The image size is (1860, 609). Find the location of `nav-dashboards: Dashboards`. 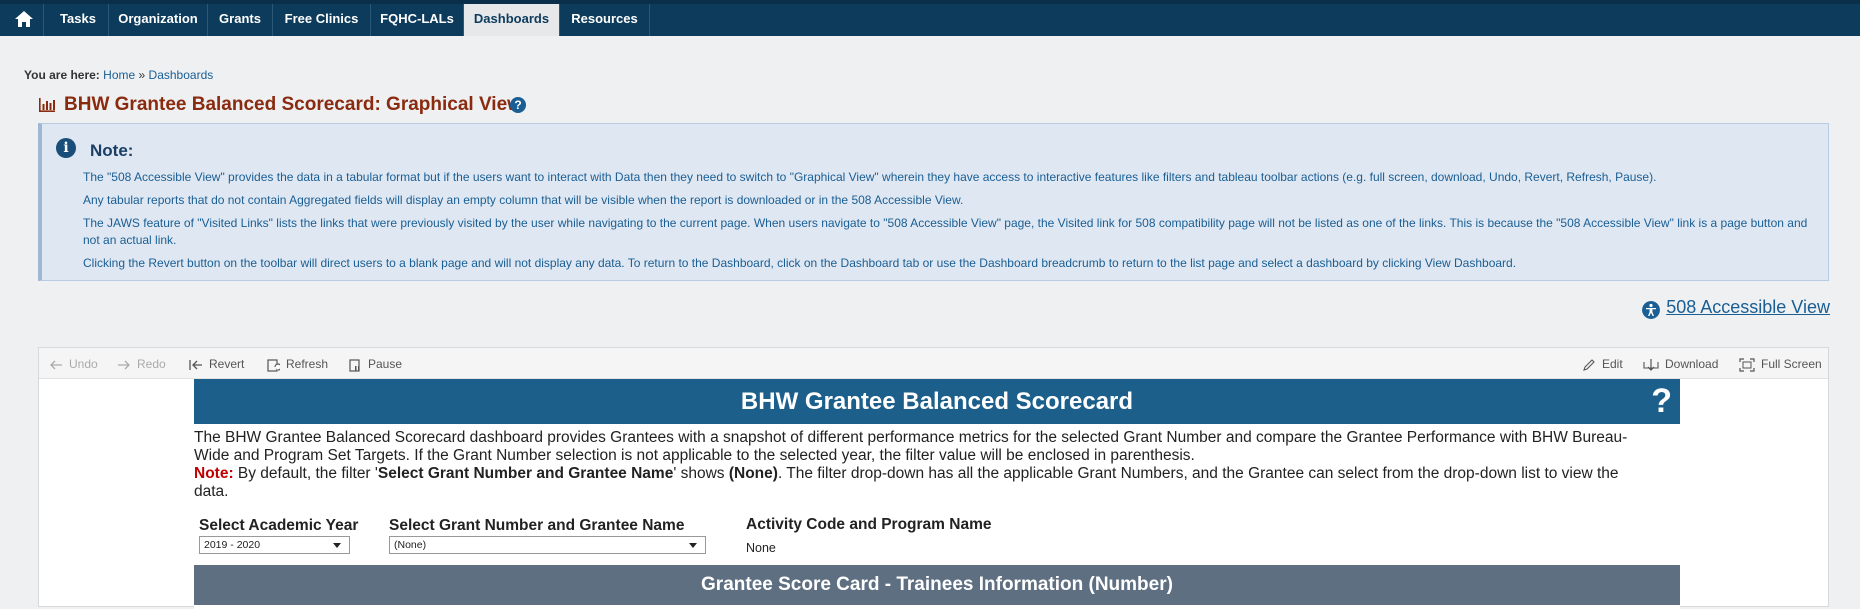

nav-dashboards: Dashboards is located at coordinates (512, 20).